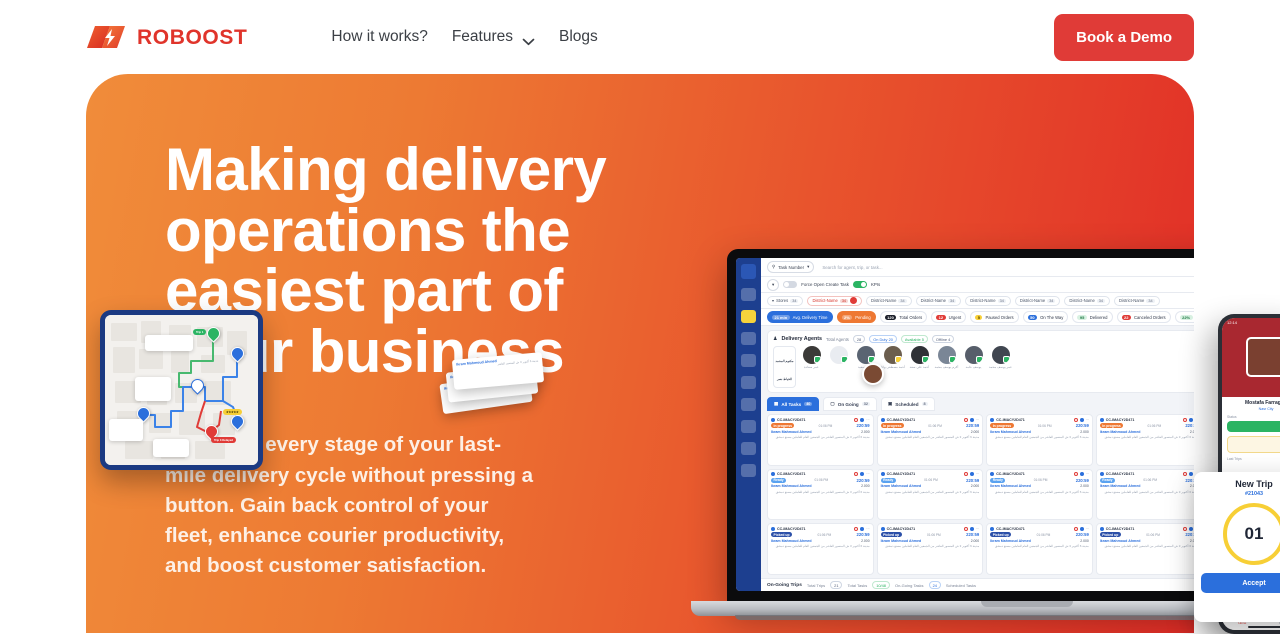  I want to click on task-number-select: ⚲ Task Number ▾, so click(791, 267).